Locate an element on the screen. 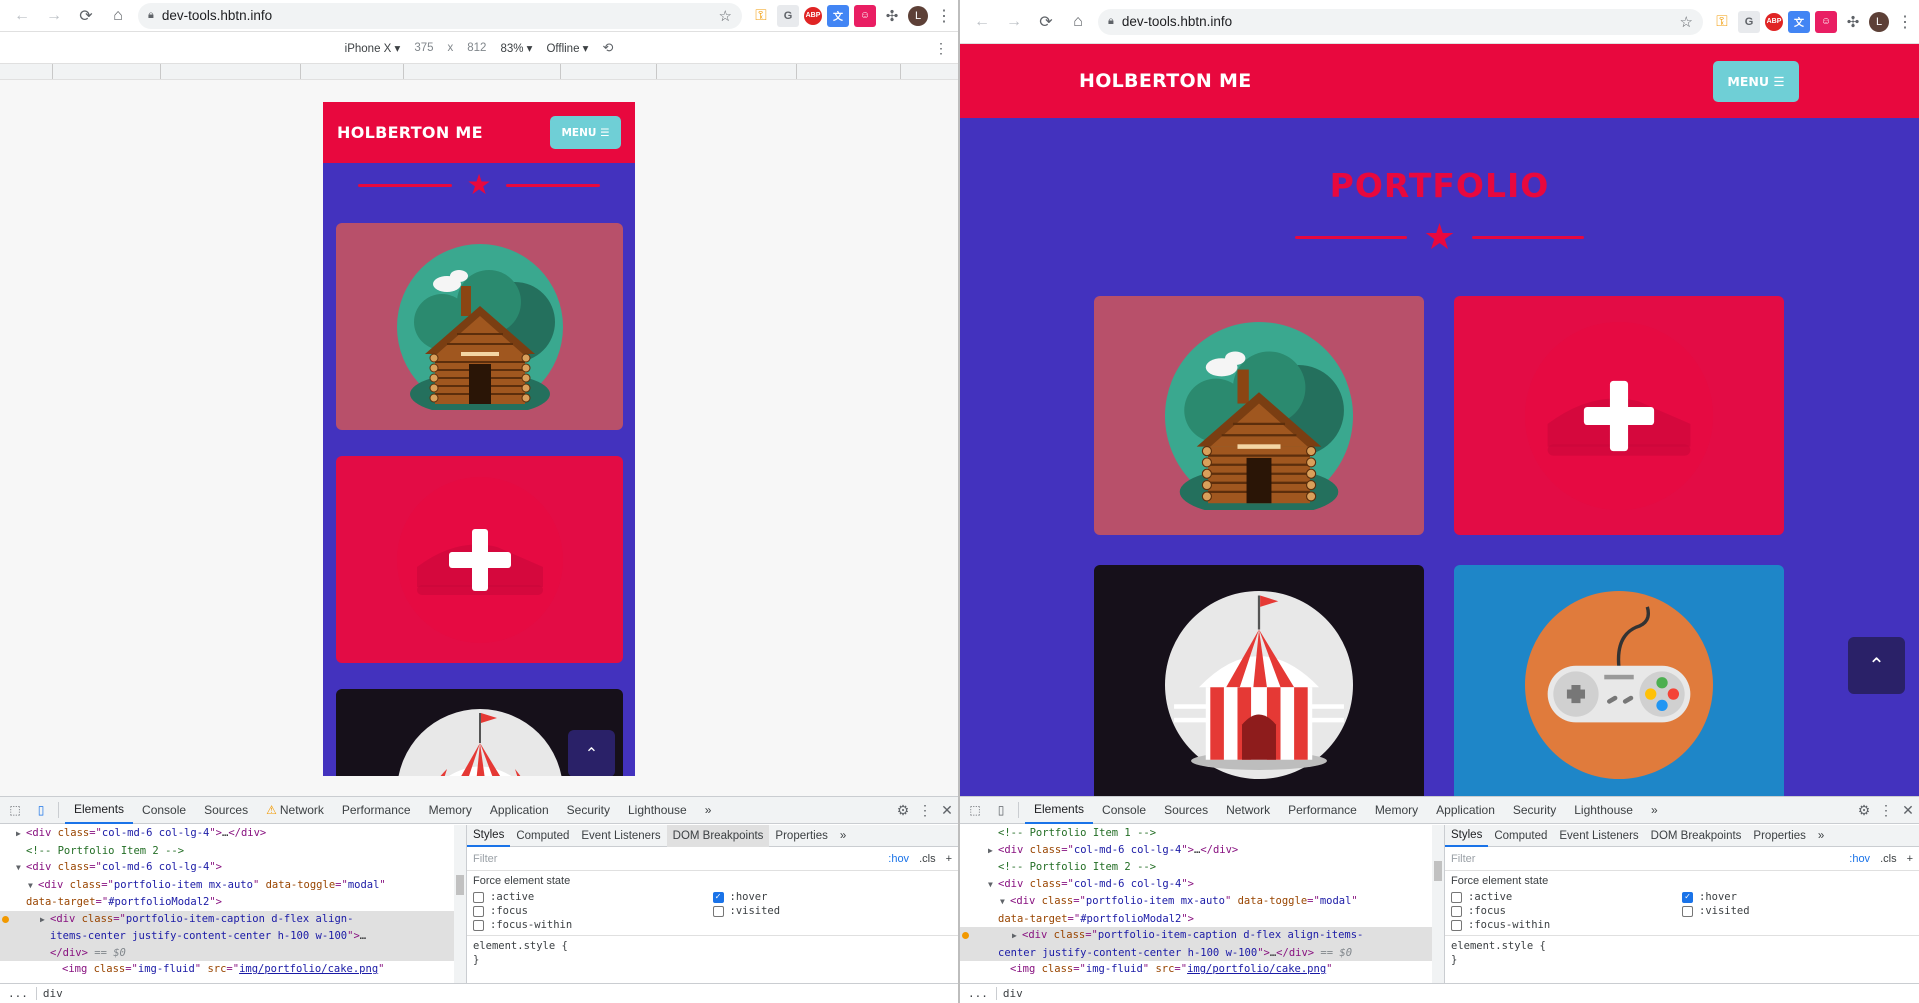 Image resolution: width=1919 pixels, height=1003 pixels. rotate-icon: ⟲ is located at coordinates (607, 48).